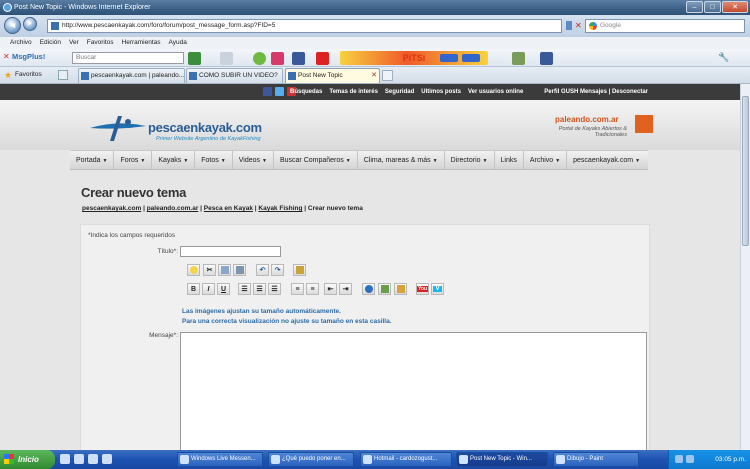 Image resolution: width=750 pixels, height=469 pixels. I want to click on msgplus-label: MsgPlus!, so click(28, 56).